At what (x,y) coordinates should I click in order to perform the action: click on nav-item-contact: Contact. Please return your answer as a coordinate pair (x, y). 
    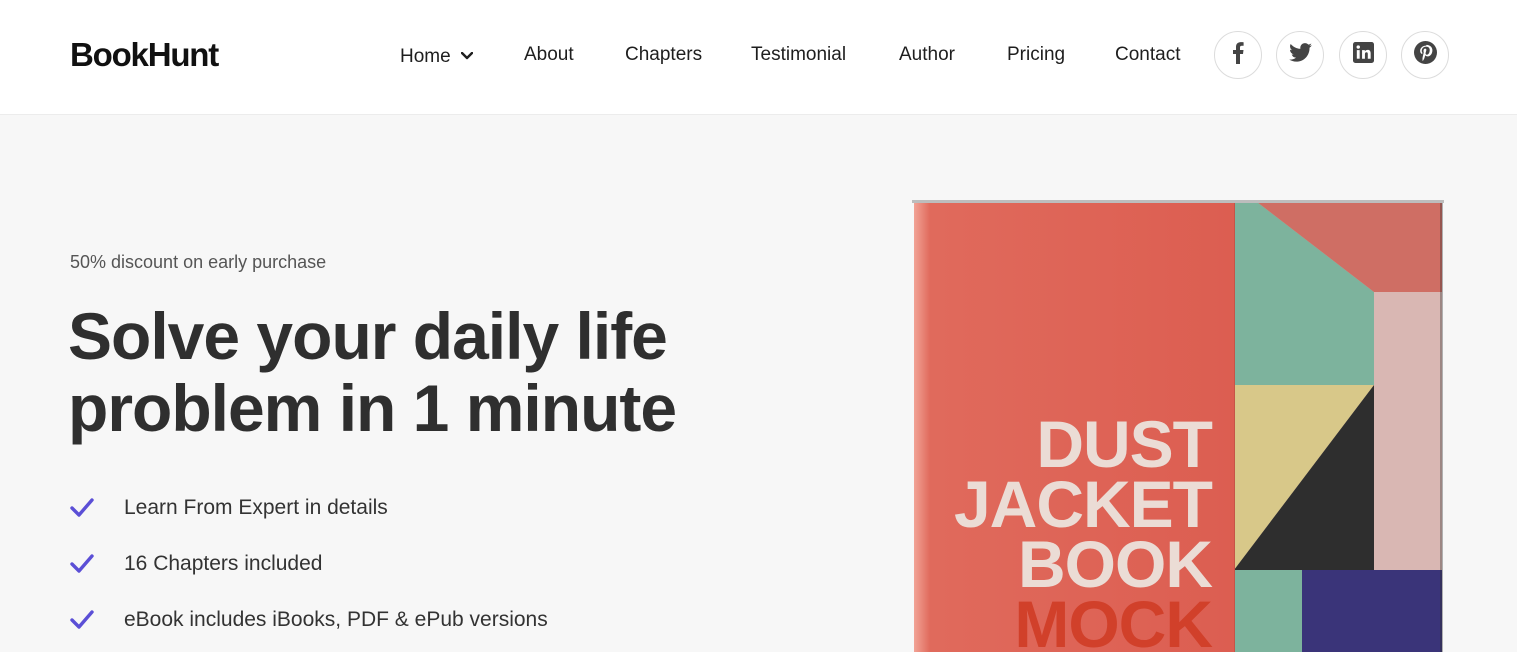
    Looking at the image, I should click on (1147, 55).